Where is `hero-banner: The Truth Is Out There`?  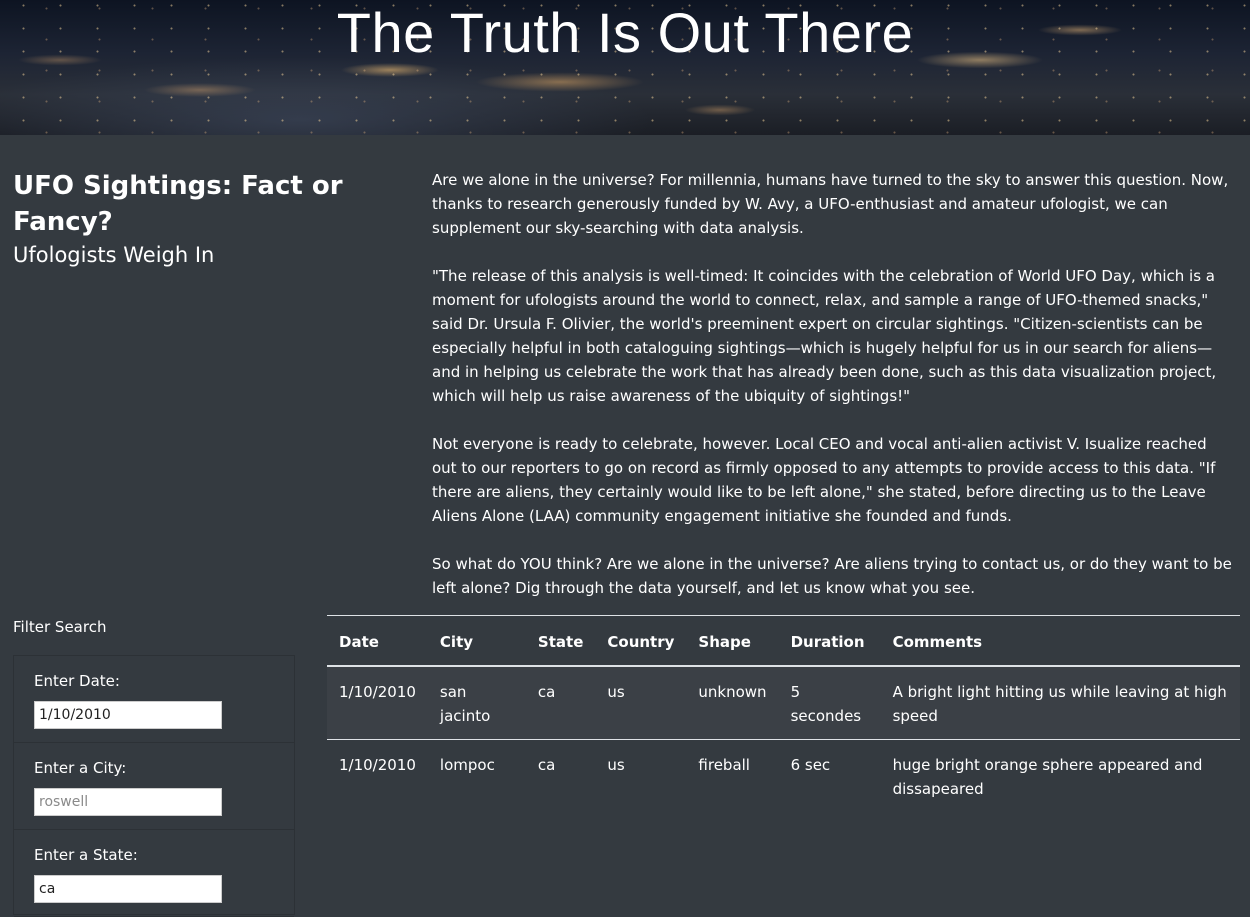 hero-banner: The Truth Is Out There is located at coordinates (625, 67).